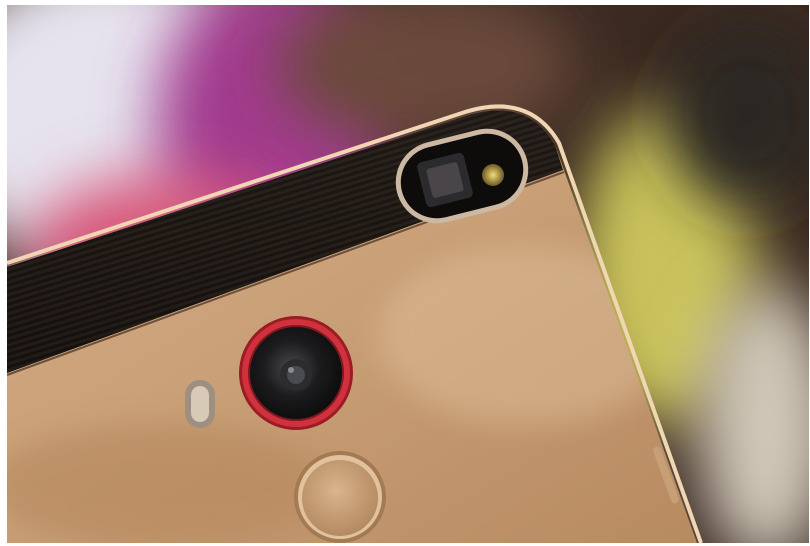  Describe the element at coordinates (296, 373) in the screenshot. I see `main-camera` at that location.